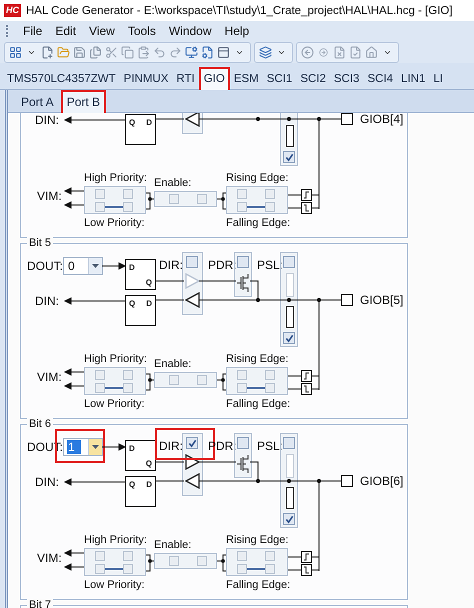 Image resolution: width=474 pixels, height=608 pixels. I want to click on file-gear-icon, so click(207, 52).